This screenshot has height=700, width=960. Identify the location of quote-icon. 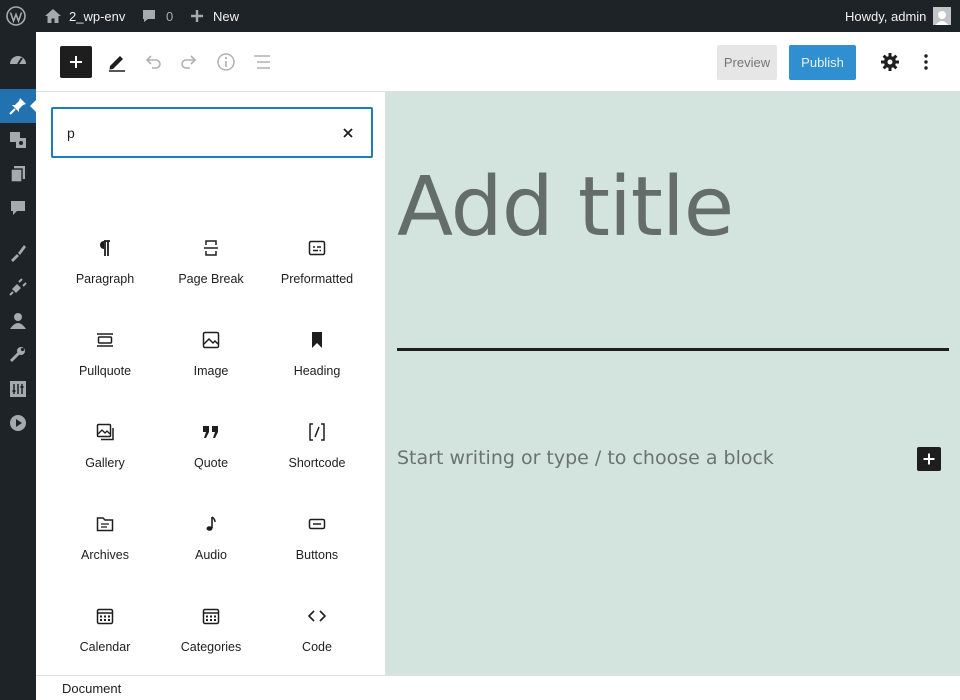
(211, 432).